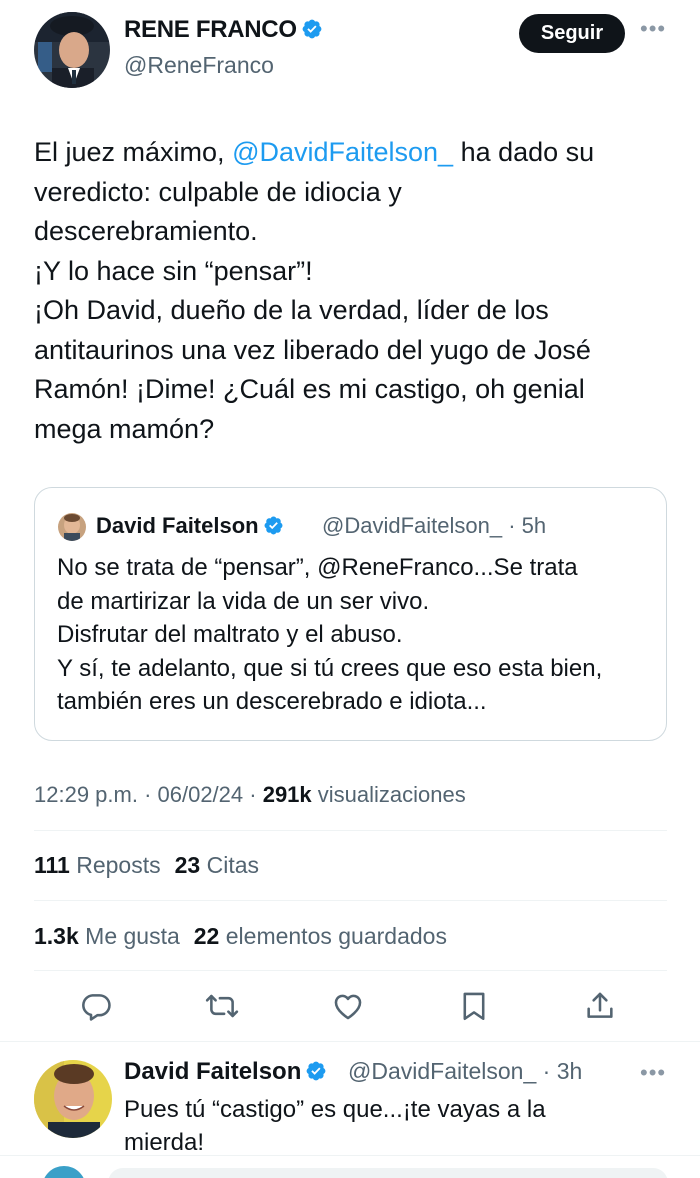  What do you see at coordinates (572, 33) in the screenshot?
I see `follow-button: Seguir` at bounding box center [572, 33].